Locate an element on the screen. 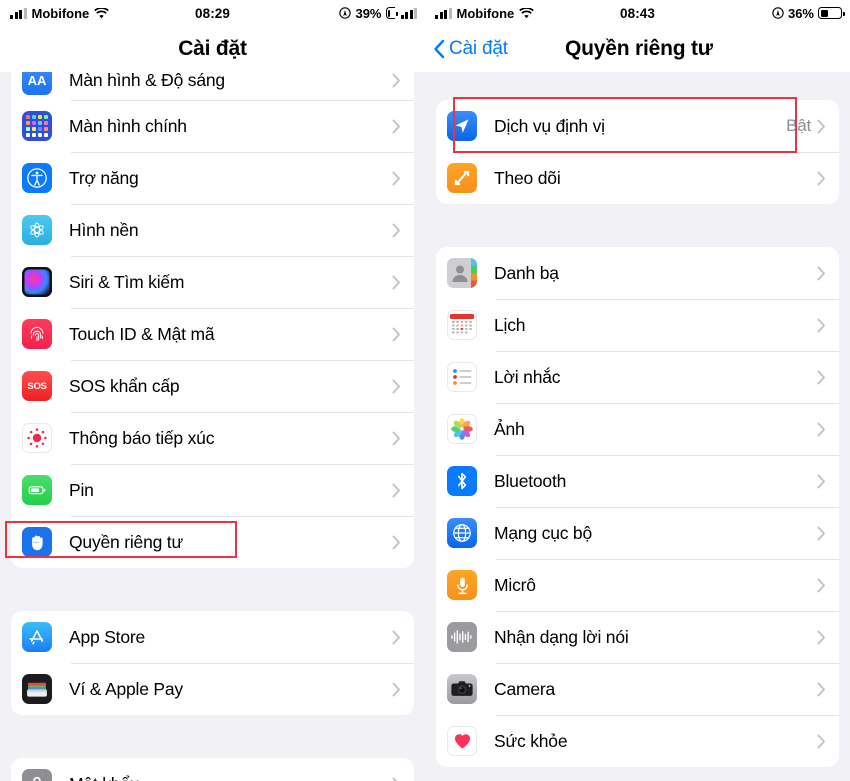 This screenshot has width=850, height=781. settings-section-2: App Store Ví & Apple Pay is located at coordinates (212, 663).